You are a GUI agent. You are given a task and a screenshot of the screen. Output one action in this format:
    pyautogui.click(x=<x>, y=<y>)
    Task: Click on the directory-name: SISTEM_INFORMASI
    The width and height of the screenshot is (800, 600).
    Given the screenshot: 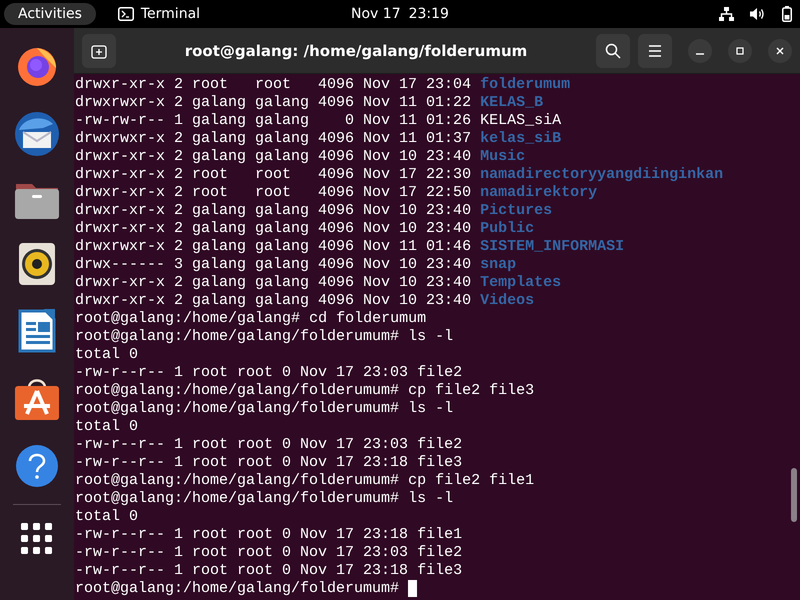 What is the action you would take?
    pyautogui.click(x=552, y=247)
    